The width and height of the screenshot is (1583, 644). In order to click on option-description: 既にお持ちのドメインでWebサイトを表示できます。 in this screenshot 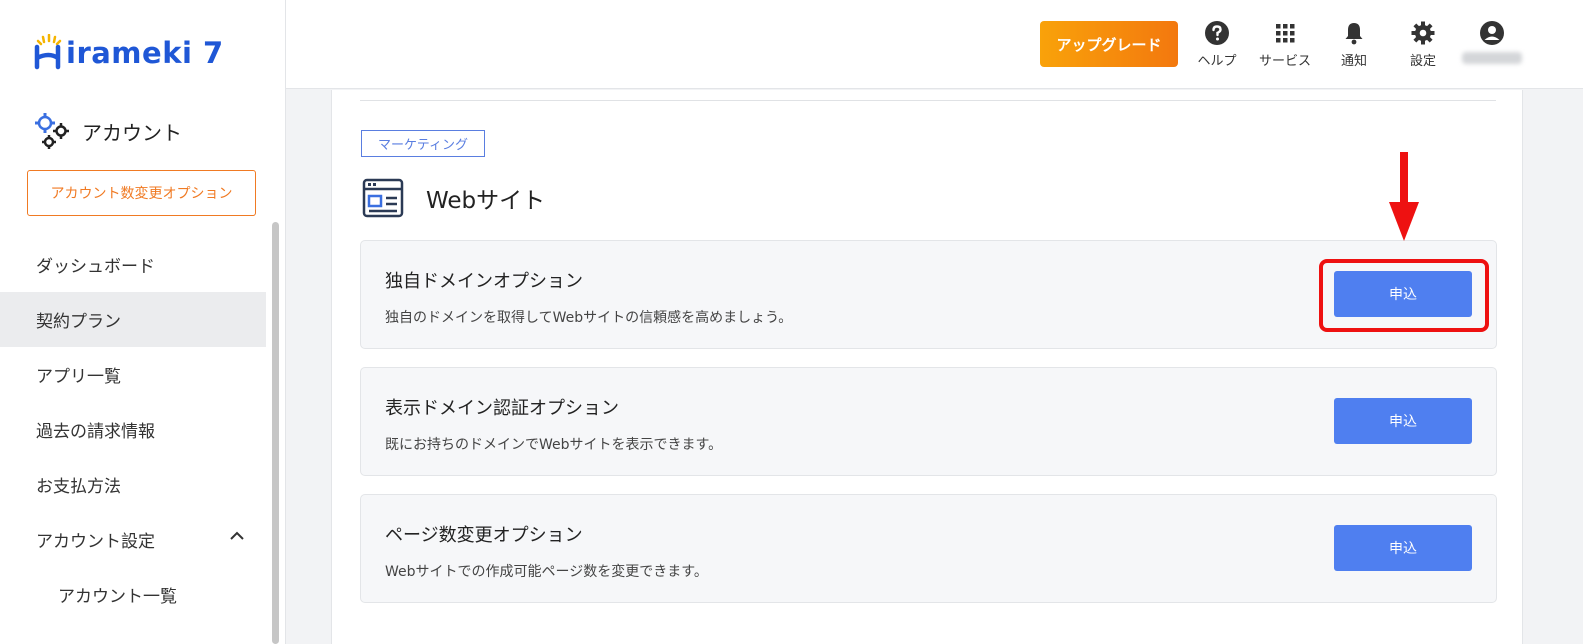, I will do `click(554, 445)`.